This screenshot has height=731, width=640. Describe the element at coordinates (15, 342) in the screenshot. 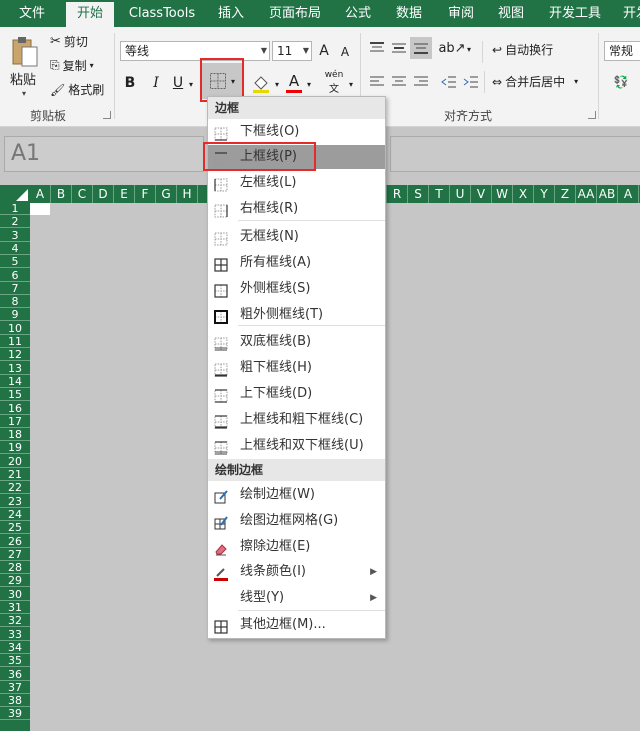

I see `row-header: 11` at that location.